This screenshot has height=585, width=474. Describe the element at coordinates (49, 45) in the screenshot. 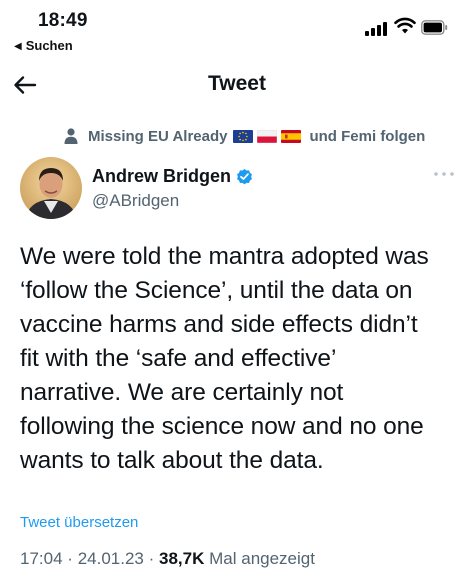

I see `back-app-label: Suchen` at that location.